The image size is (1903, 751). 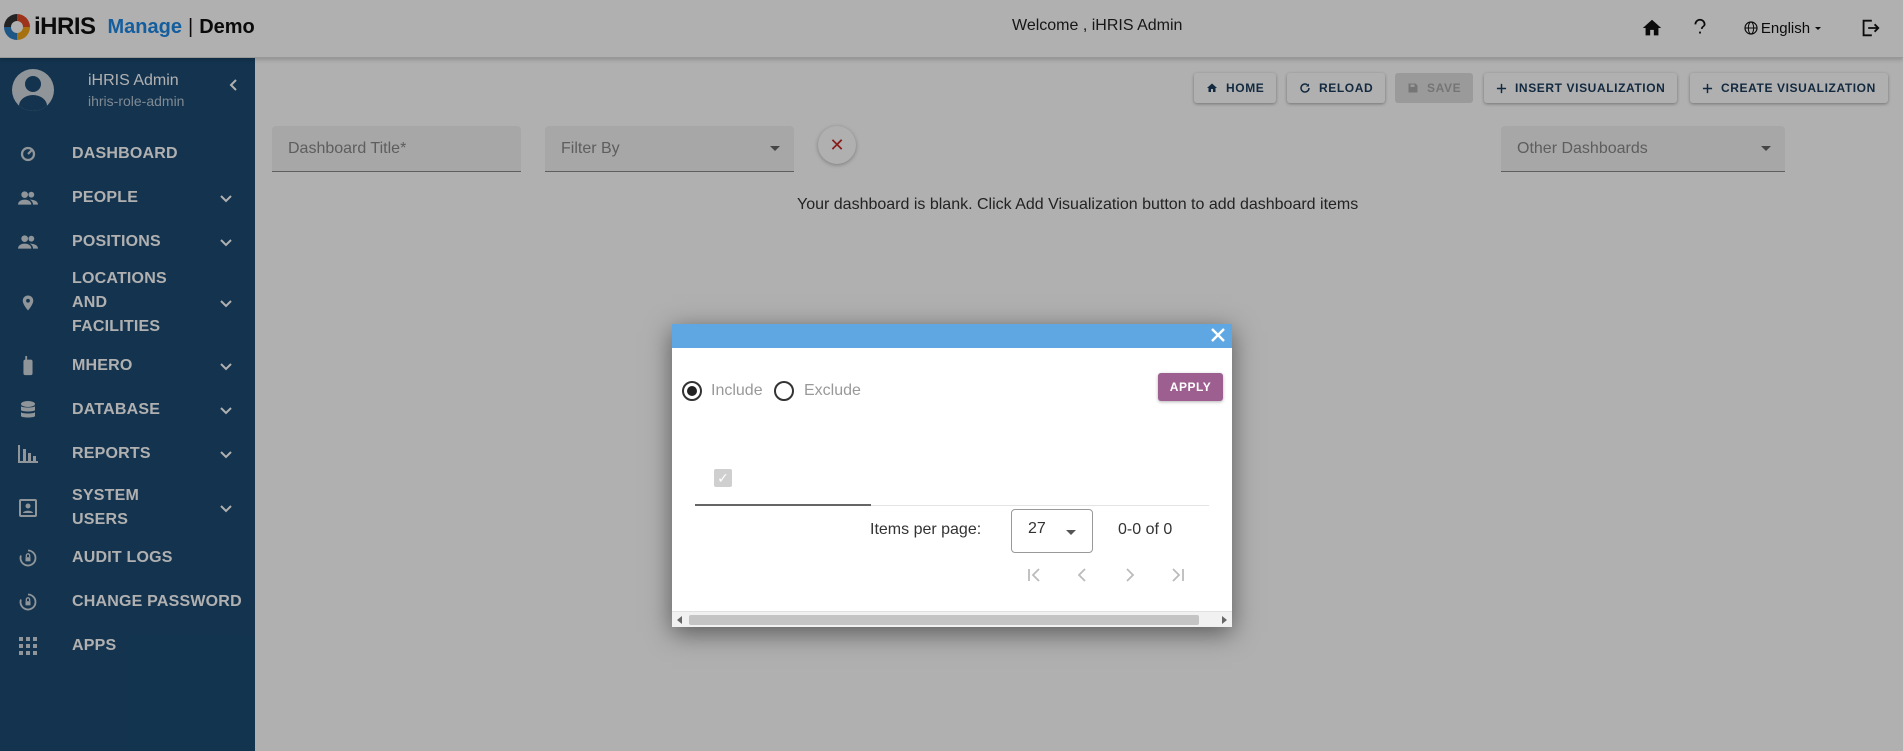 What do you see at coordinates (1082, 575) in the screenshot?
I see `previous-page-icon` at bounding box center [1082, 575].